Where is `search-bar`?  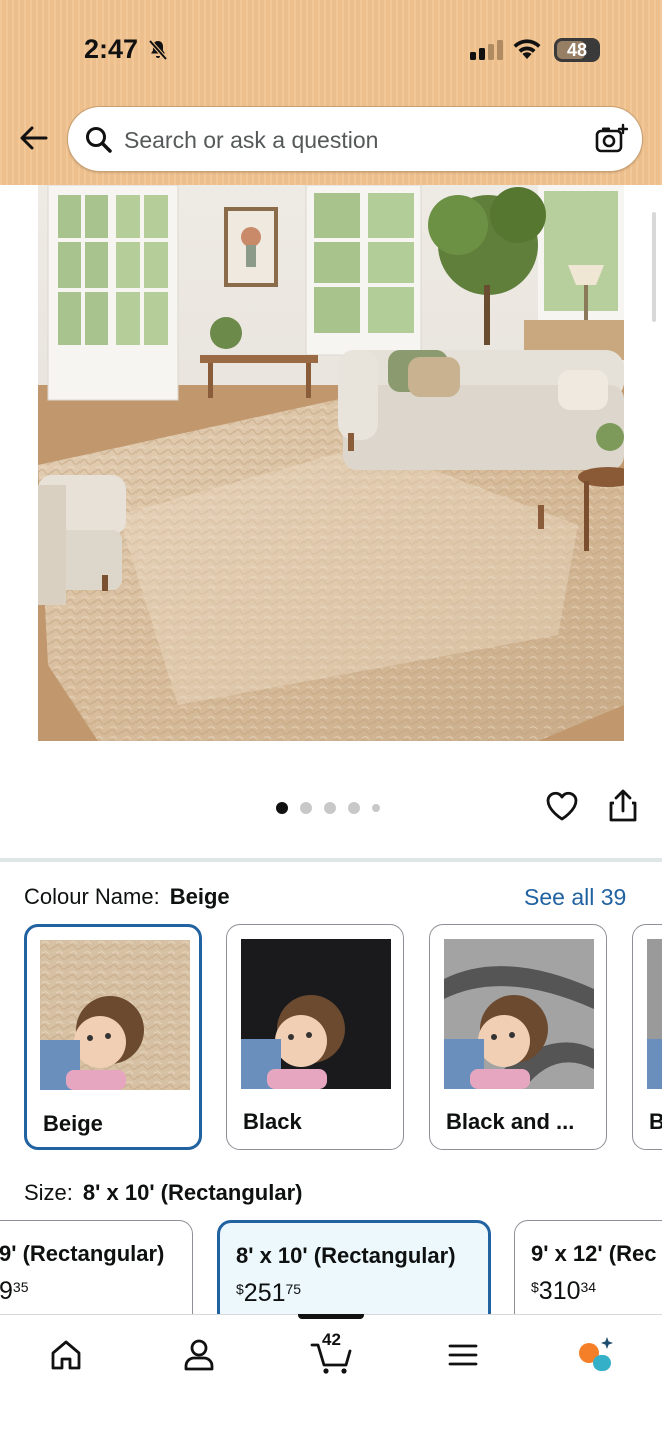 search-bar is located at coordinates (355, 139).